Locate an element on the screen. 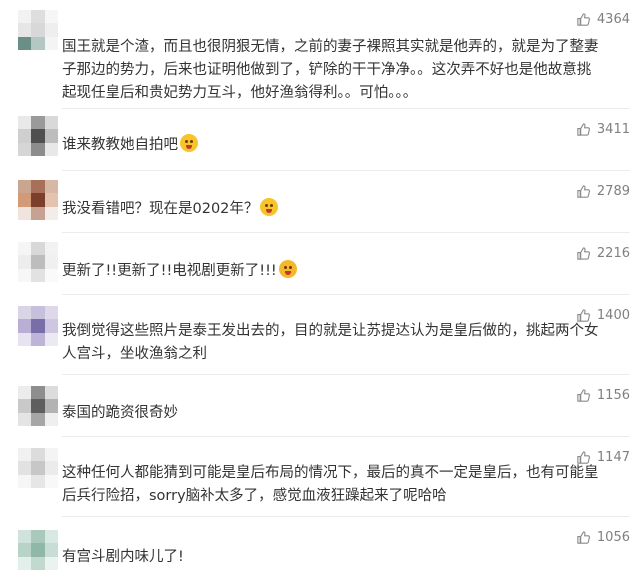 The height and width of the screenshot is (573, 640). like-button: 1056 is located at coordinates (603, 537).